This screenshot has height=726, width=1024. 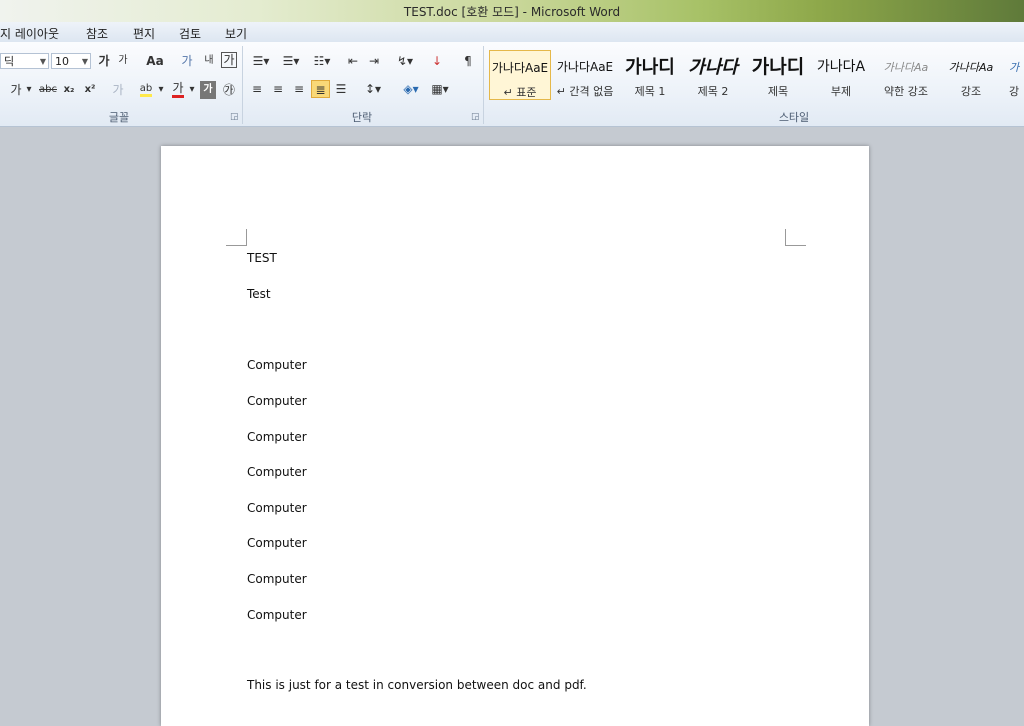 What do you see at coordinates (841, 91) in the screenshot?
I see `style-name: 부제` at bounding box center [841, 91].